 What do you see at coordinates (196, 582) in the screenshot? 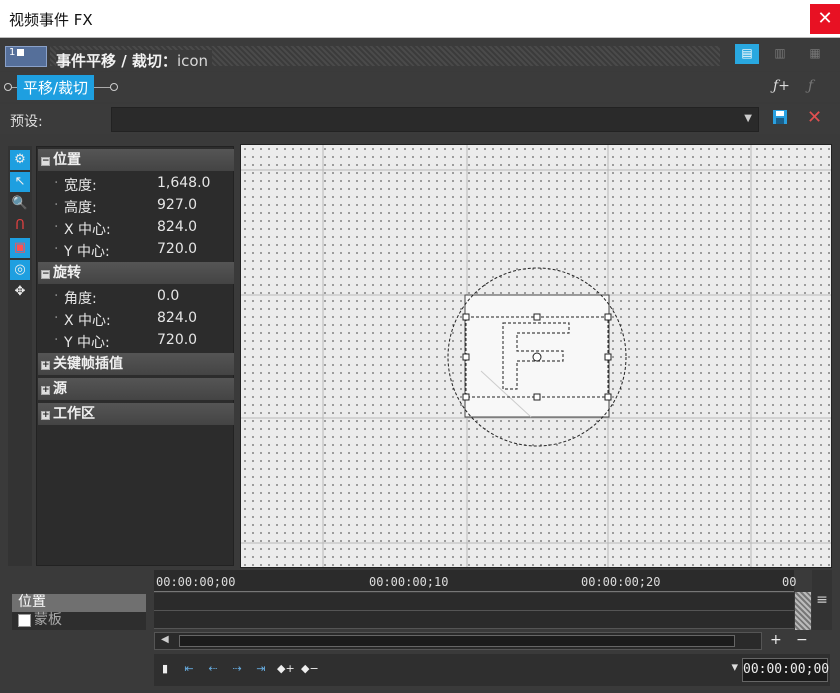
I see `tick-label: 00:00:00;00` at bounding box center [196, 582].